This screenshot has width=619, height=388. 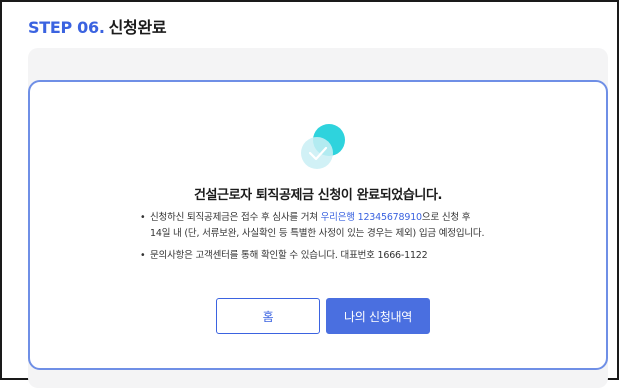 What do you see at coordinates (446, 217) in the screenshot?
I see `notice-text: 으로 신청 후` at bounding box center [446, 217].